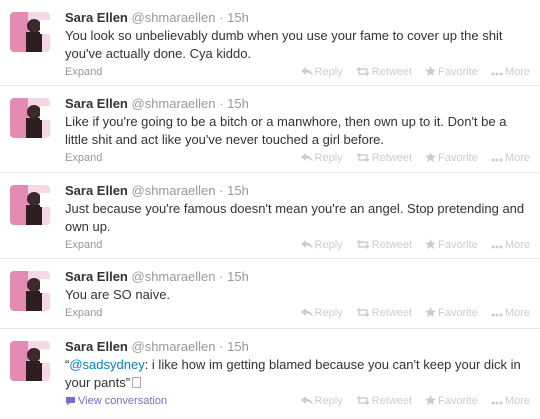  Describe the element at coordinates (116, 401) in the screenshot. I see `view-conversation-link: View conversation` at that location.